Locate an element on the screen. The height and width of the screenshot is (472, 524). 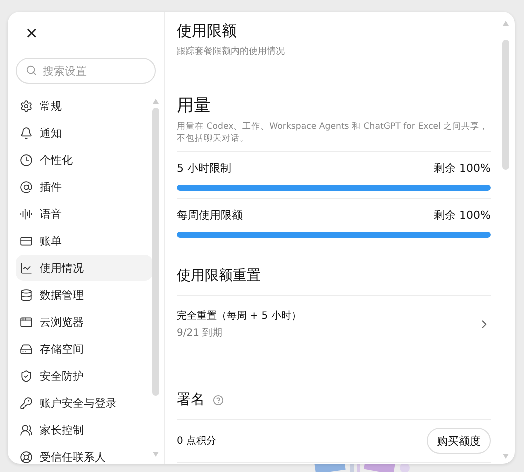
sidebar-item: 常规 is located at coordinates (84, 106).